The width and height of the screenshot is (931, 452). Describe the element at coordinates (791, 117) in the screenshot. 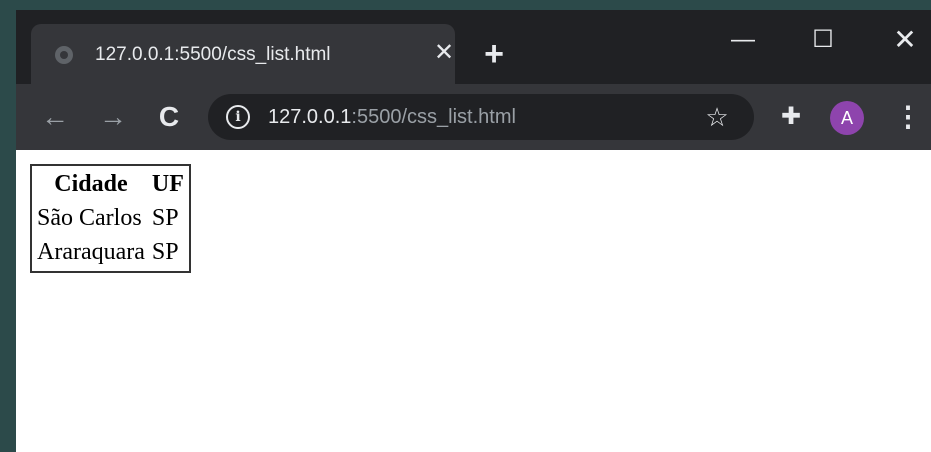

I see `extensions-icon: ✚` at that location.